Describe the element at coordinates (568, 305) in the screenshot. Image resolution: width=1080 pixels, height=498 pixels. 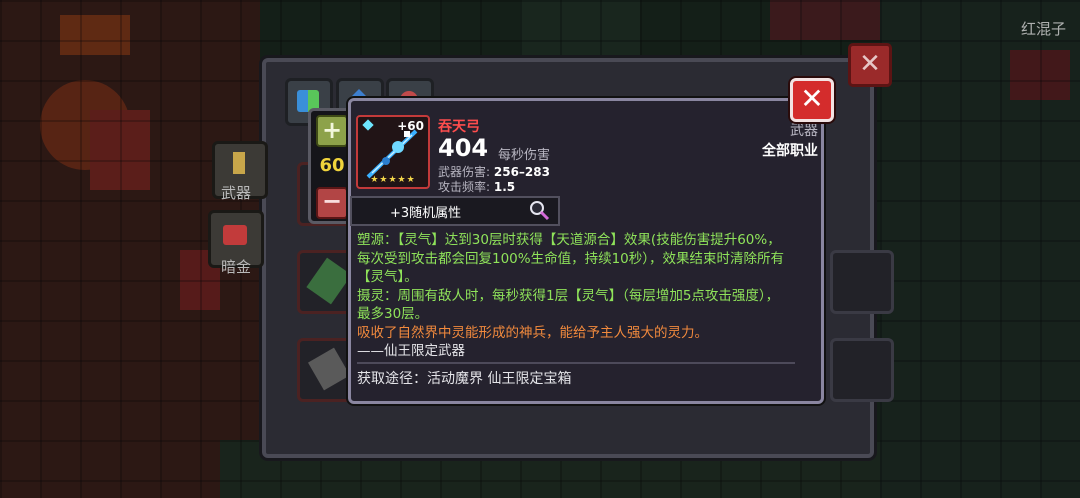
I see `effect-line: 摄灵：周围有敌人时，每秒获得1层【灵气】（每层增加5点攻击强度），最多30层。` at that location.